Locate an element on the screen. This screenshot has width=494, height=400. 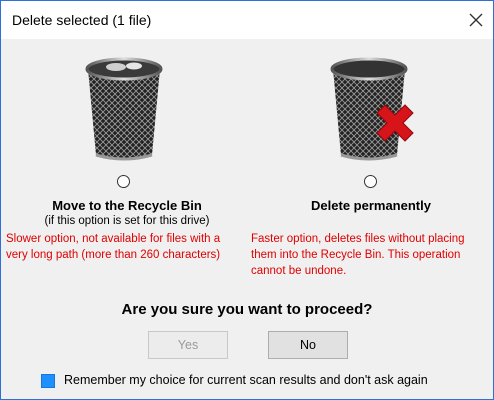
confirm-question: Are you sure you want to proceed? is located at coordinates (247, 309).